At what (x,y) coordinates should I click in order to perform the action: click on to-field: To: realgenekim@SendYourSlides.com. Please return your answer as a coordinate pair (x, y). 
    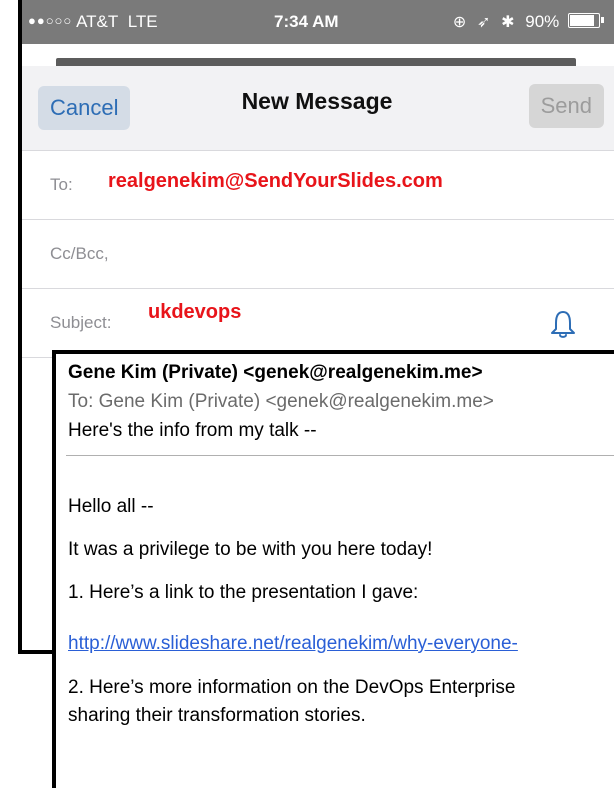
    Looking at the image, I should click on (317, 185).